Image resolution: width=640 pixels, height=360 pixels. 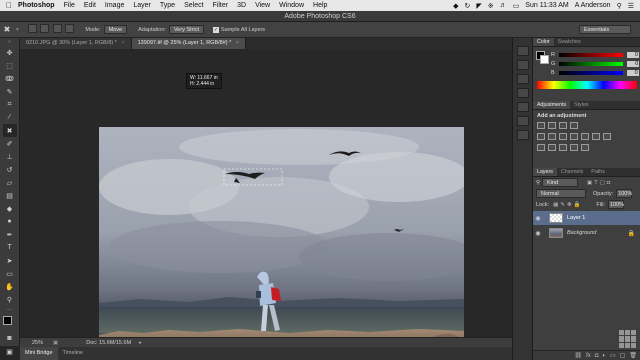 What do you see at coordinates (10, 117) in the screenshot?
I see `eyedropper-tool-icon: ⁄` at bounding box center [10, 117].